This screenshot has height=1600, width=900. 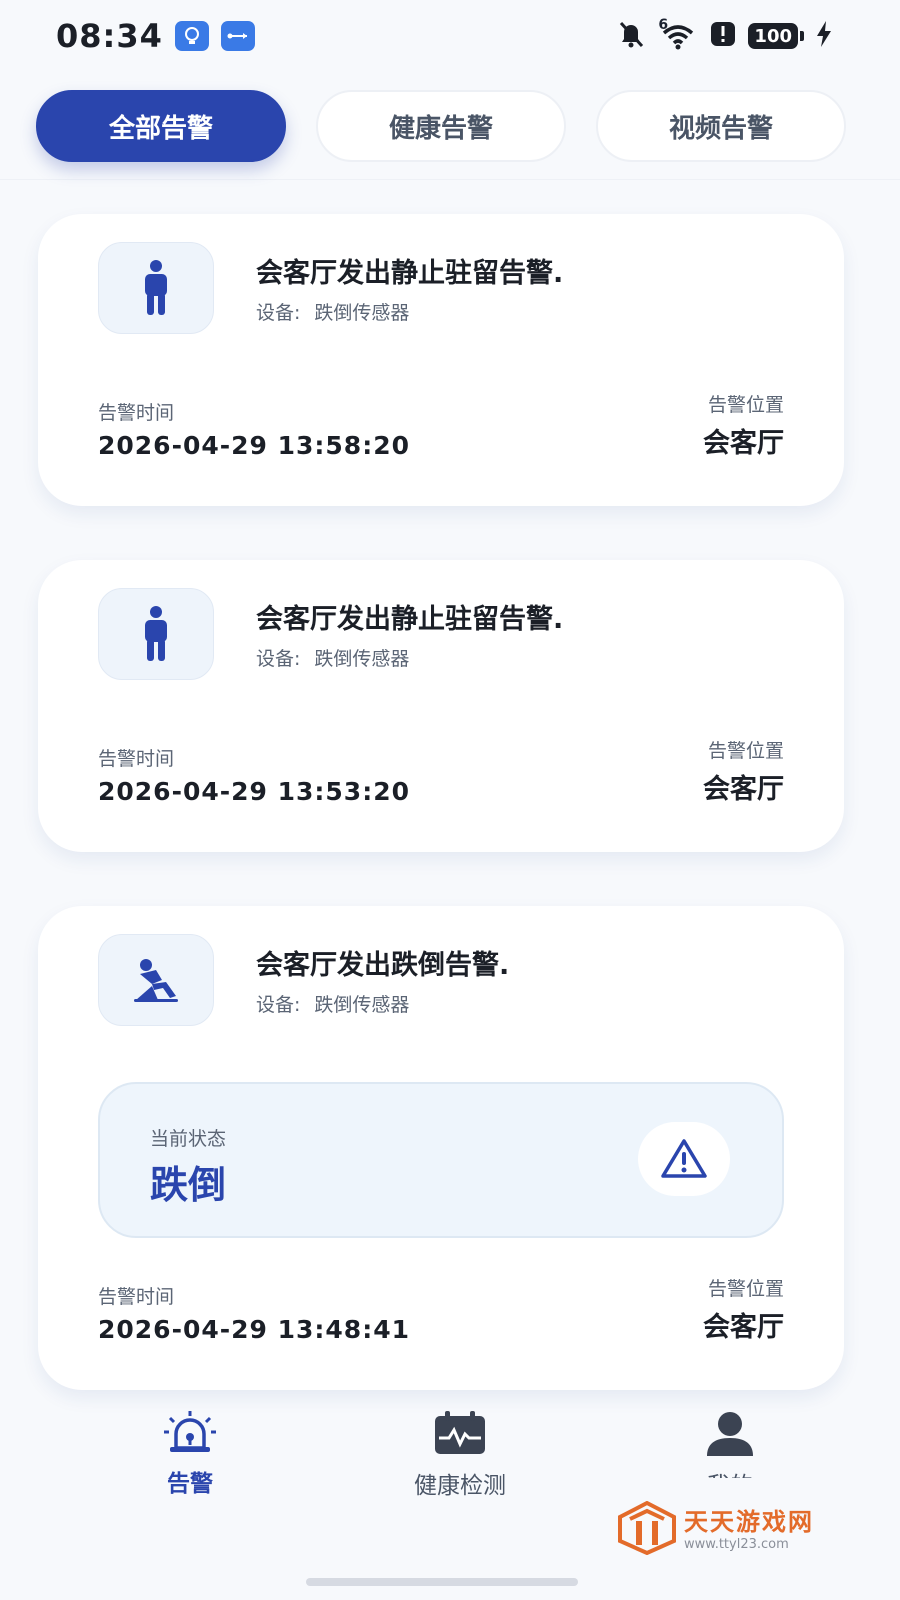 What do you see at coordinates (460, 1486) in the screenshot?
I see `nav-health-check-label: 健康检测` at bounding box center [460, 1486].